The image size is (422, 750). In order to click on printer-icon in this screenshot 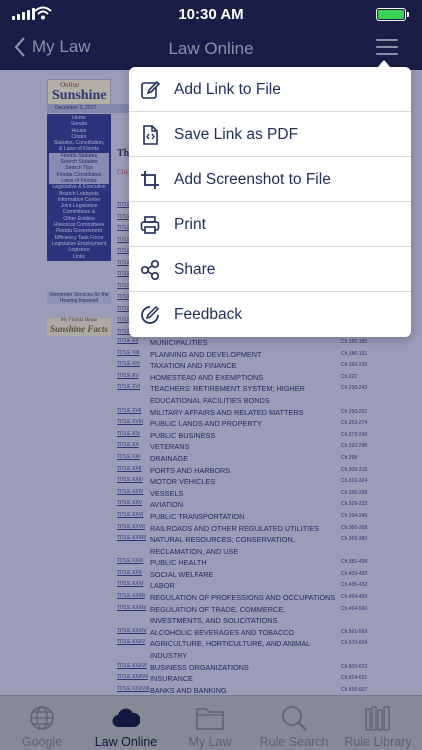, I will do `click(150, 225)`.